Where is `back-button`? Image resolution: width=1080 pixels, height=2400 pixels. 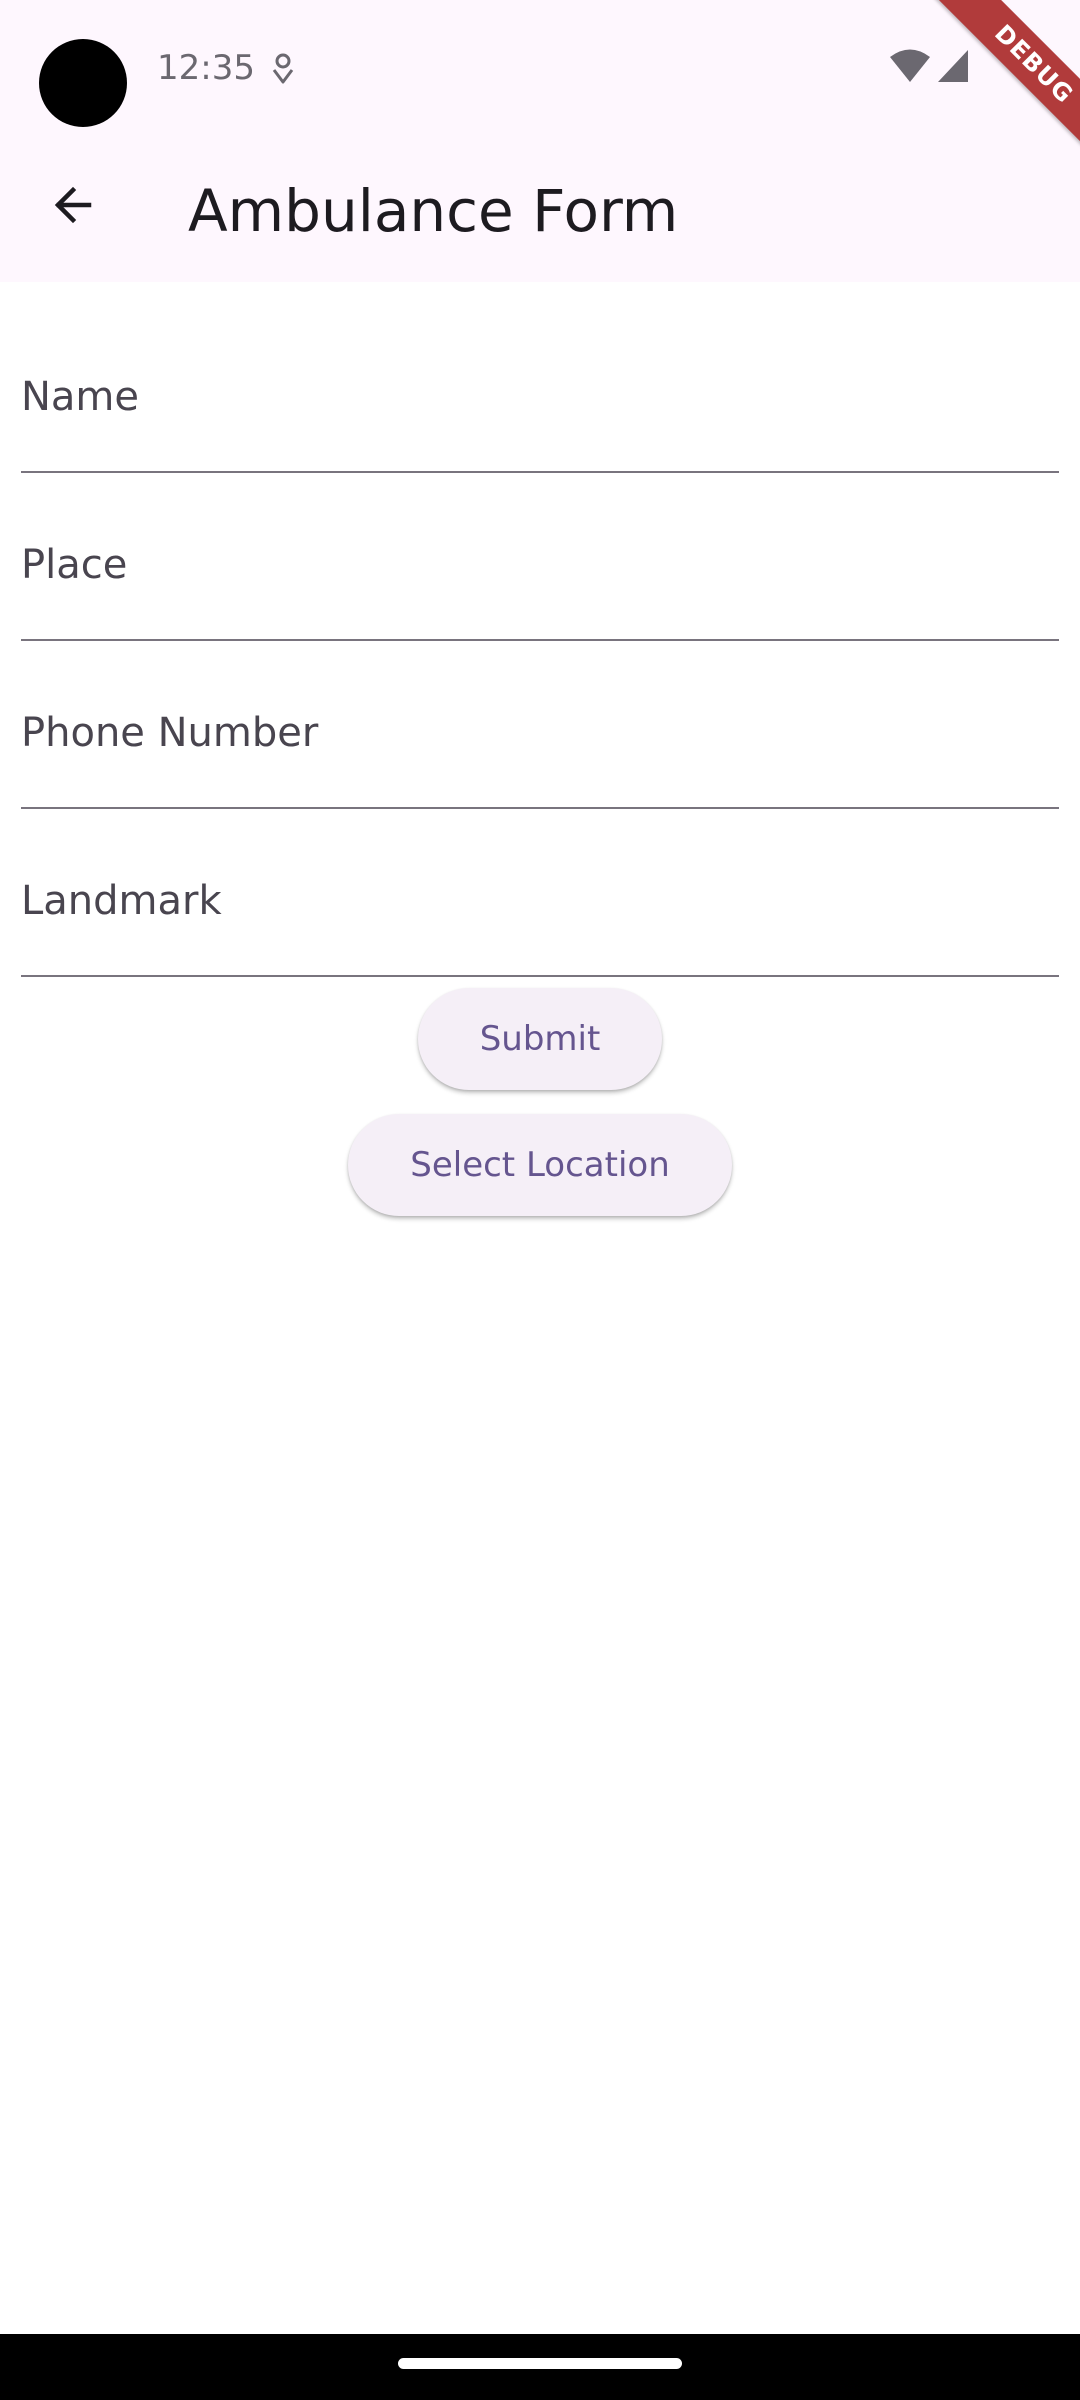
back-button is located at coordinates (73, 205).